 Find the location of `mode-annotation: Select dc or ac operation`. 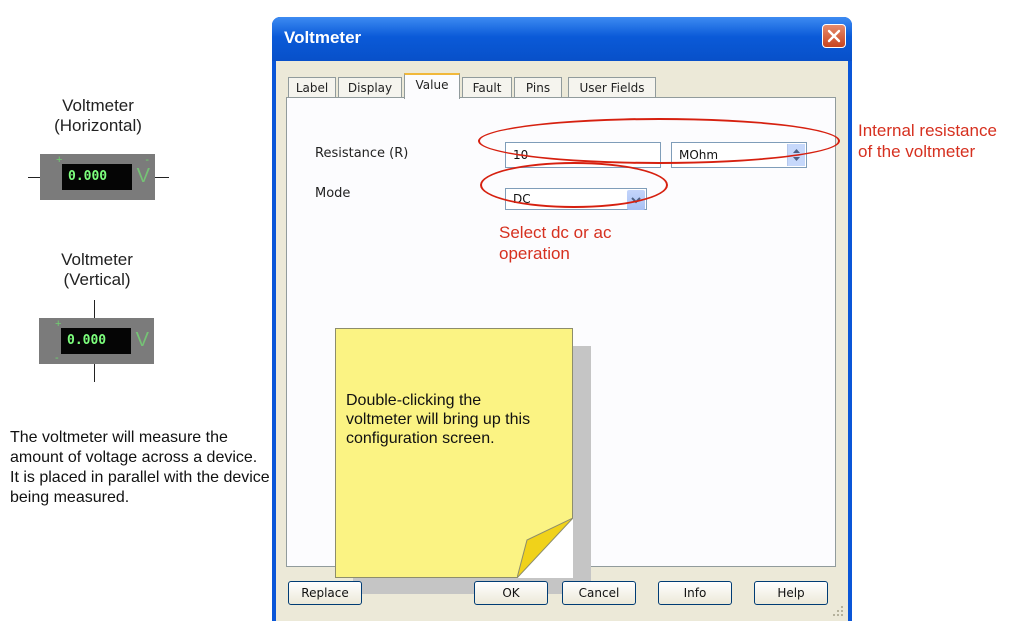

mode-annotation: Select dc or ac operation is located at coordinates (555, 243).